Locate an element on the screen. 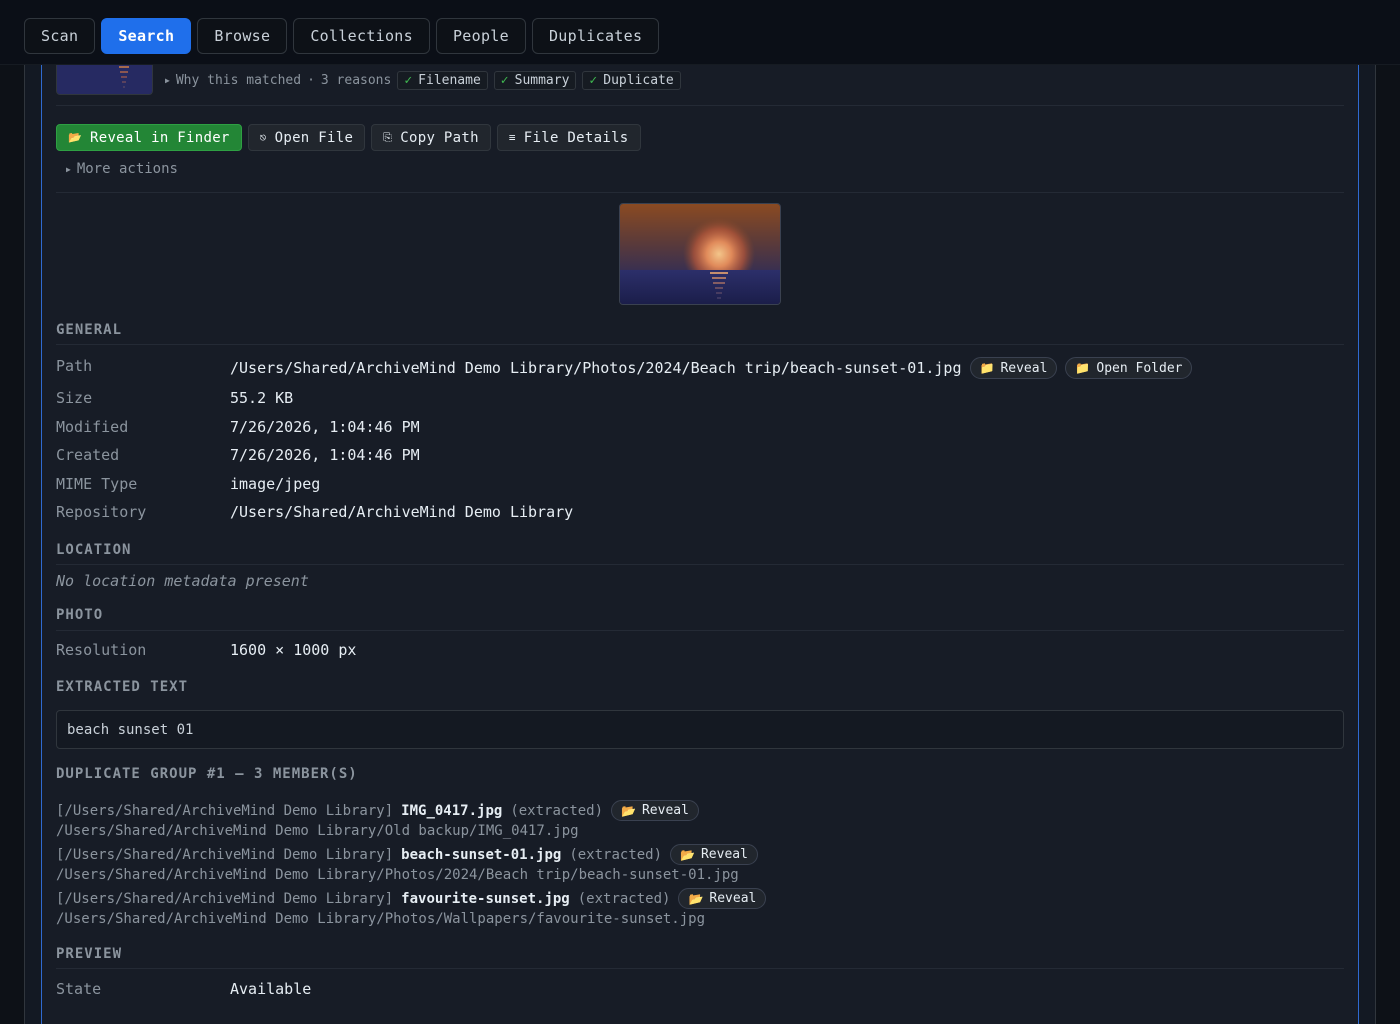  preview-state-value: Available is located at coordinates (271, 989).